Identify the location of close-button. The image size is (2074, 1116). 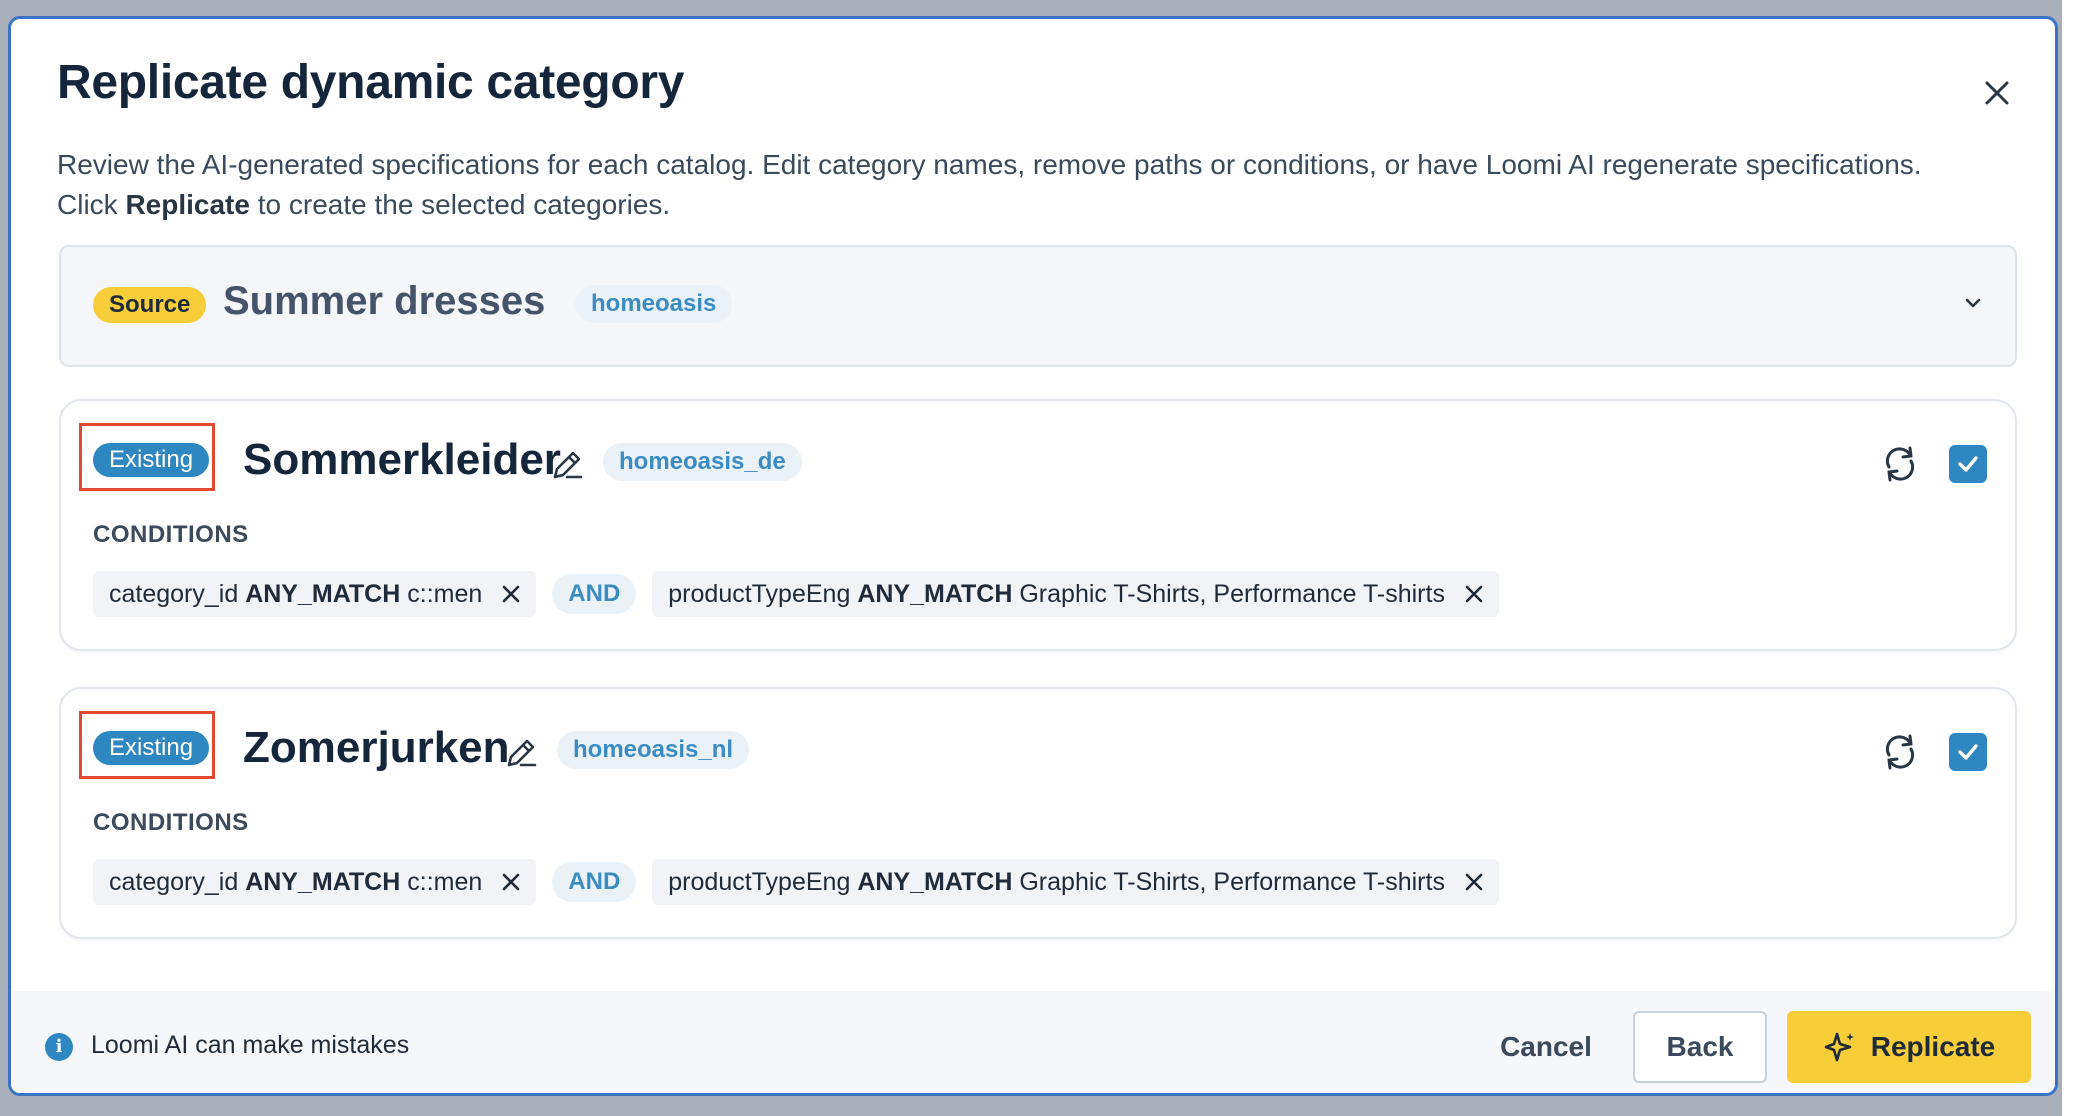
(1997, 93).